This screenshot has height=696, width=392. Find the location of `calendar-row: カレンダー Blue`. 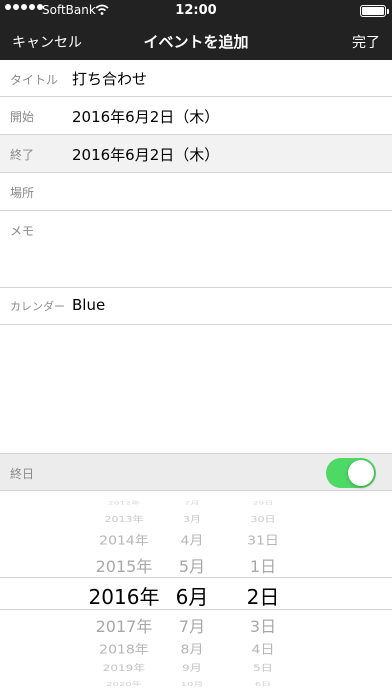

calendar-row: カレンダー Blue is located at coordinates (196, 306).